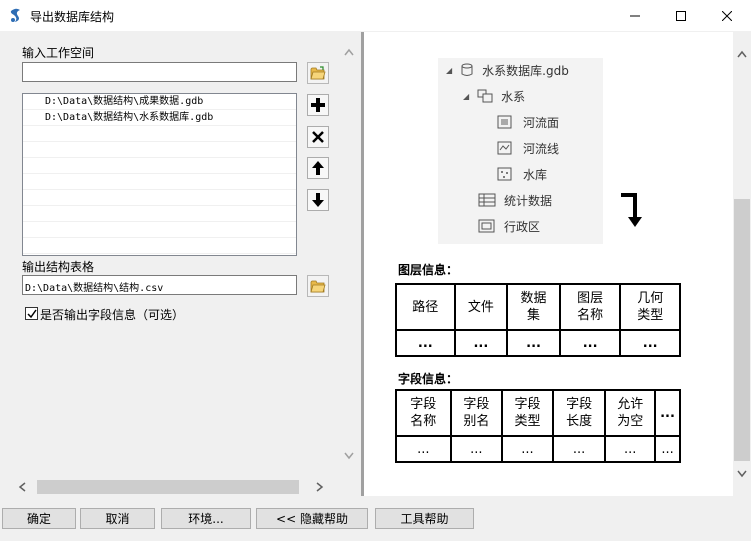 The image size is (751, 541). I want to click on workspace-input, so click(159, 72).